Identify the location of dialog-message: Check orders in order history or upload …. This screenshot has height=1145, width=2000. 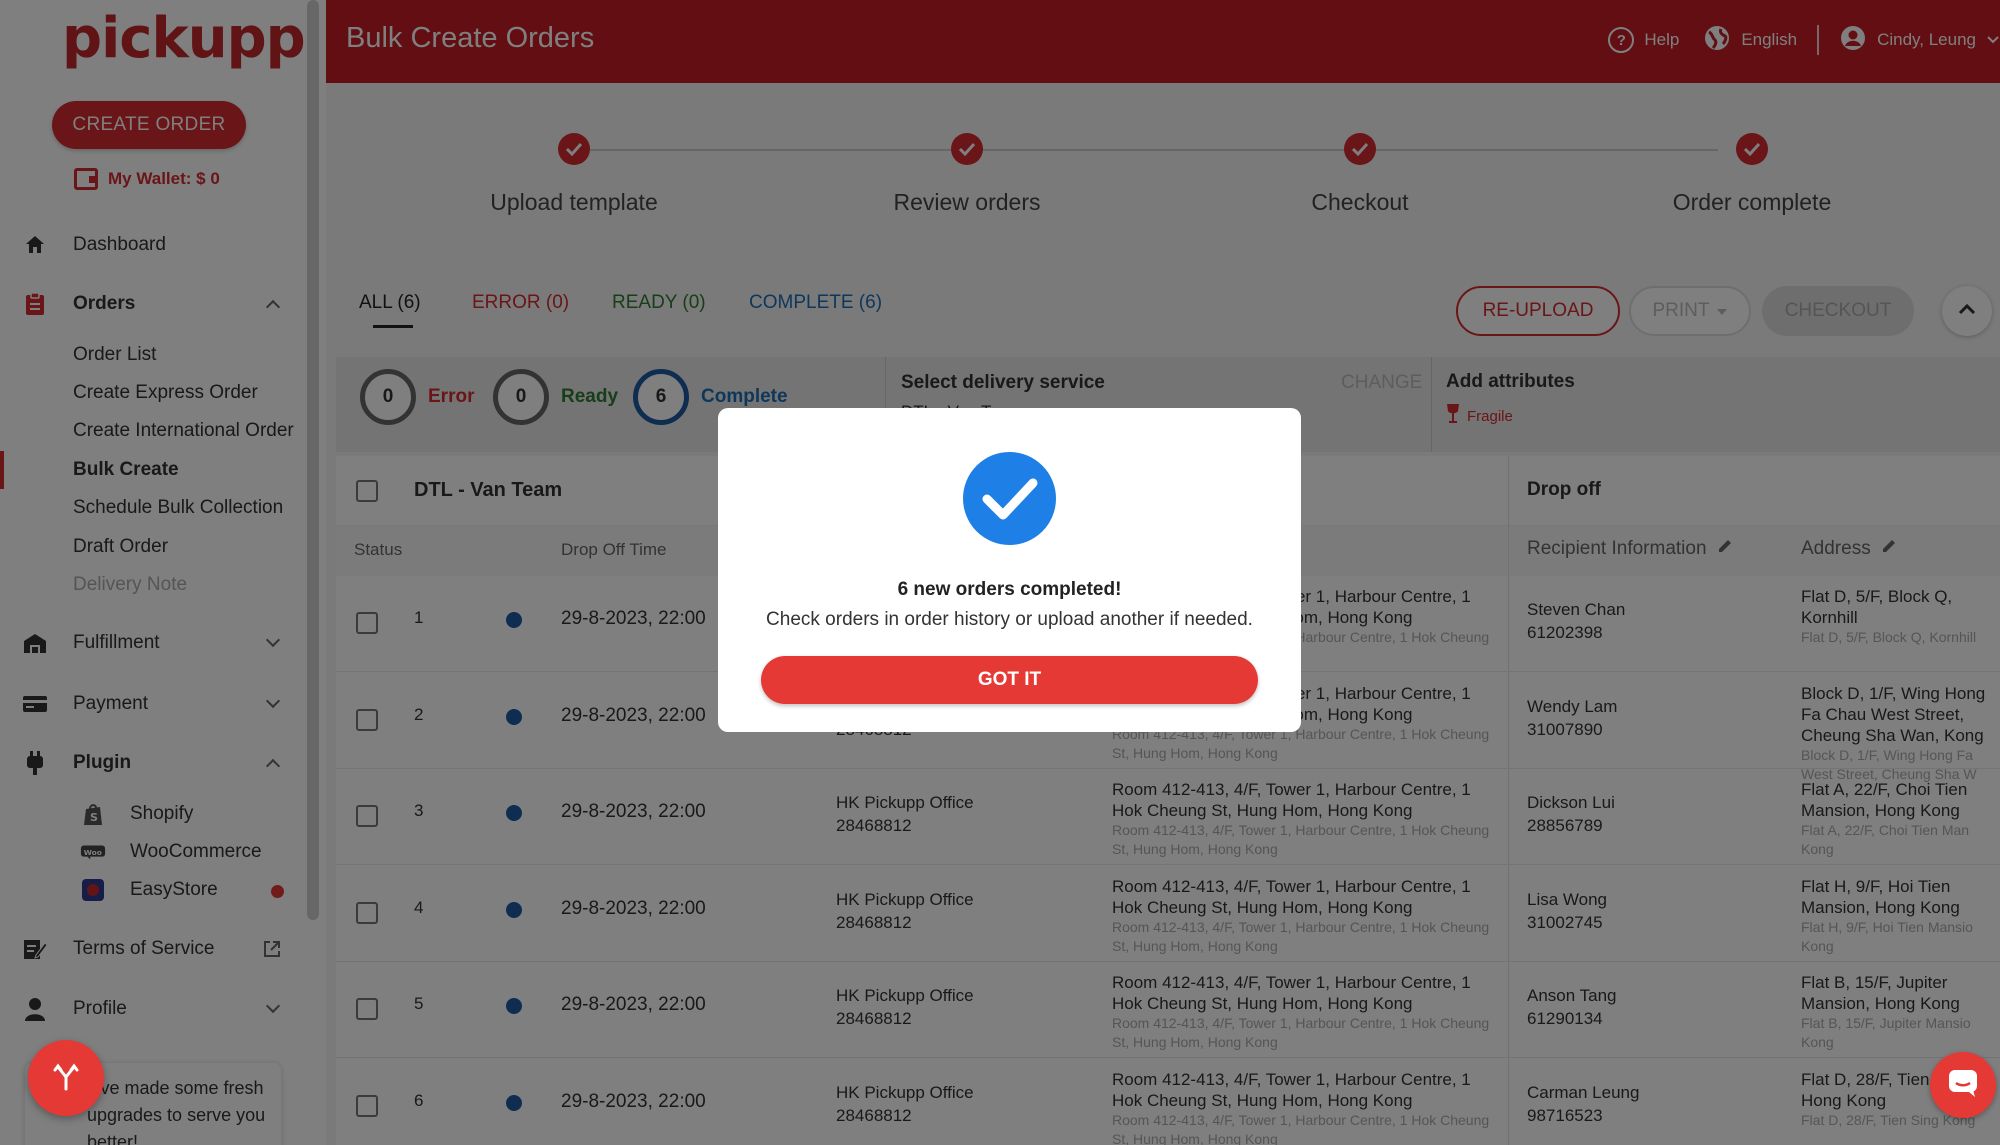
(1009, 619).